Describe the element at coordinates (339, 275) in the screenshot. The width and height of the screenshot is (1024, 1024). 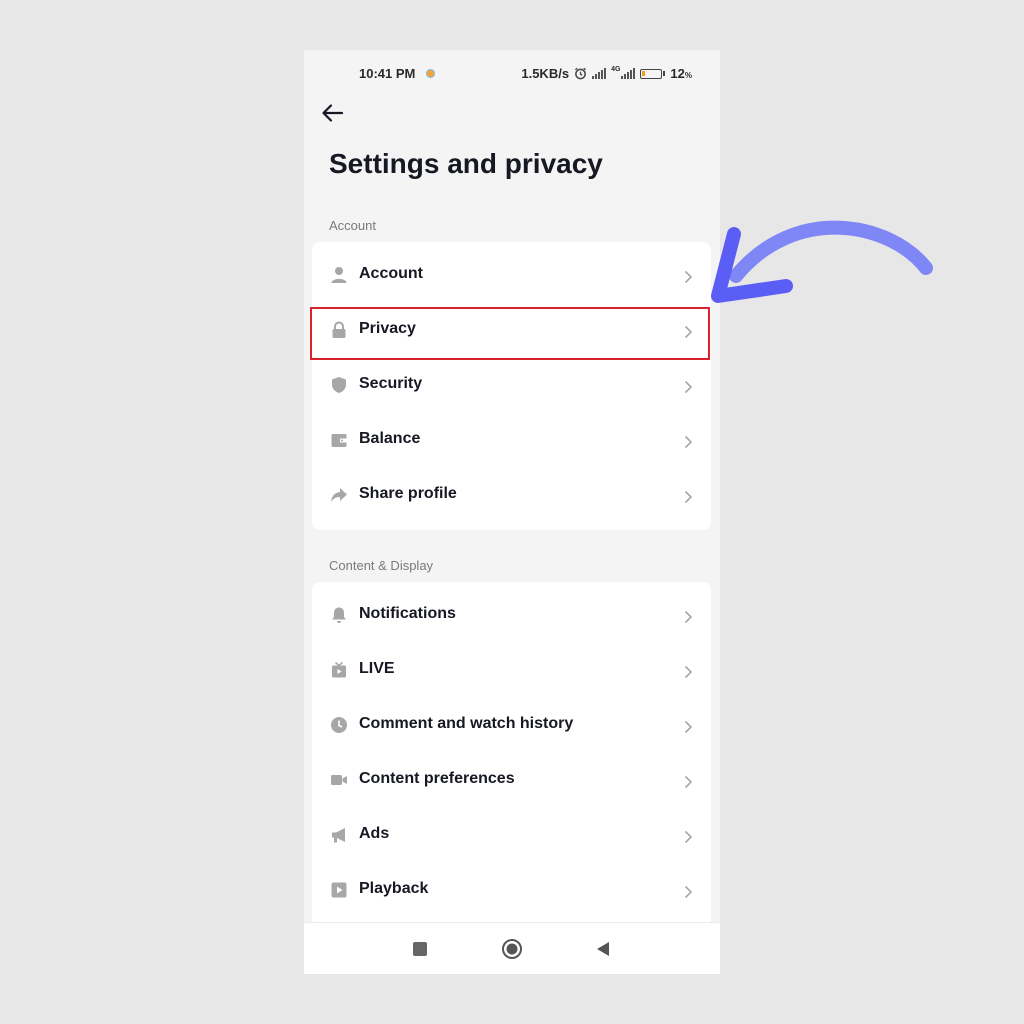
I see `person-icon` at that location.